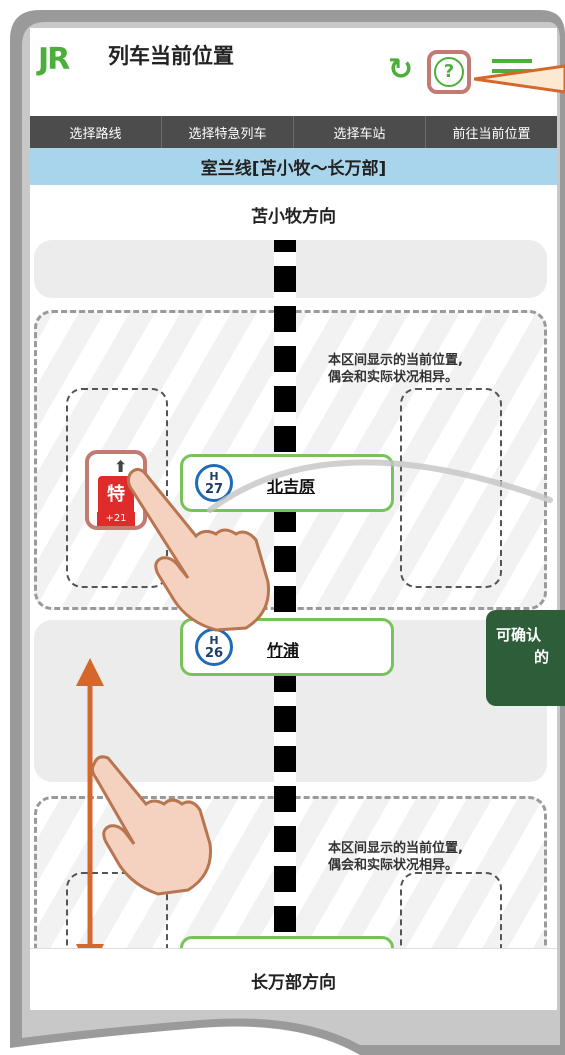 This screenshot has width=565, height=1055. Describe the element at coordinates (293, 214) in the screenshot. I see `direction-top: 苫小牧方向` at that location.